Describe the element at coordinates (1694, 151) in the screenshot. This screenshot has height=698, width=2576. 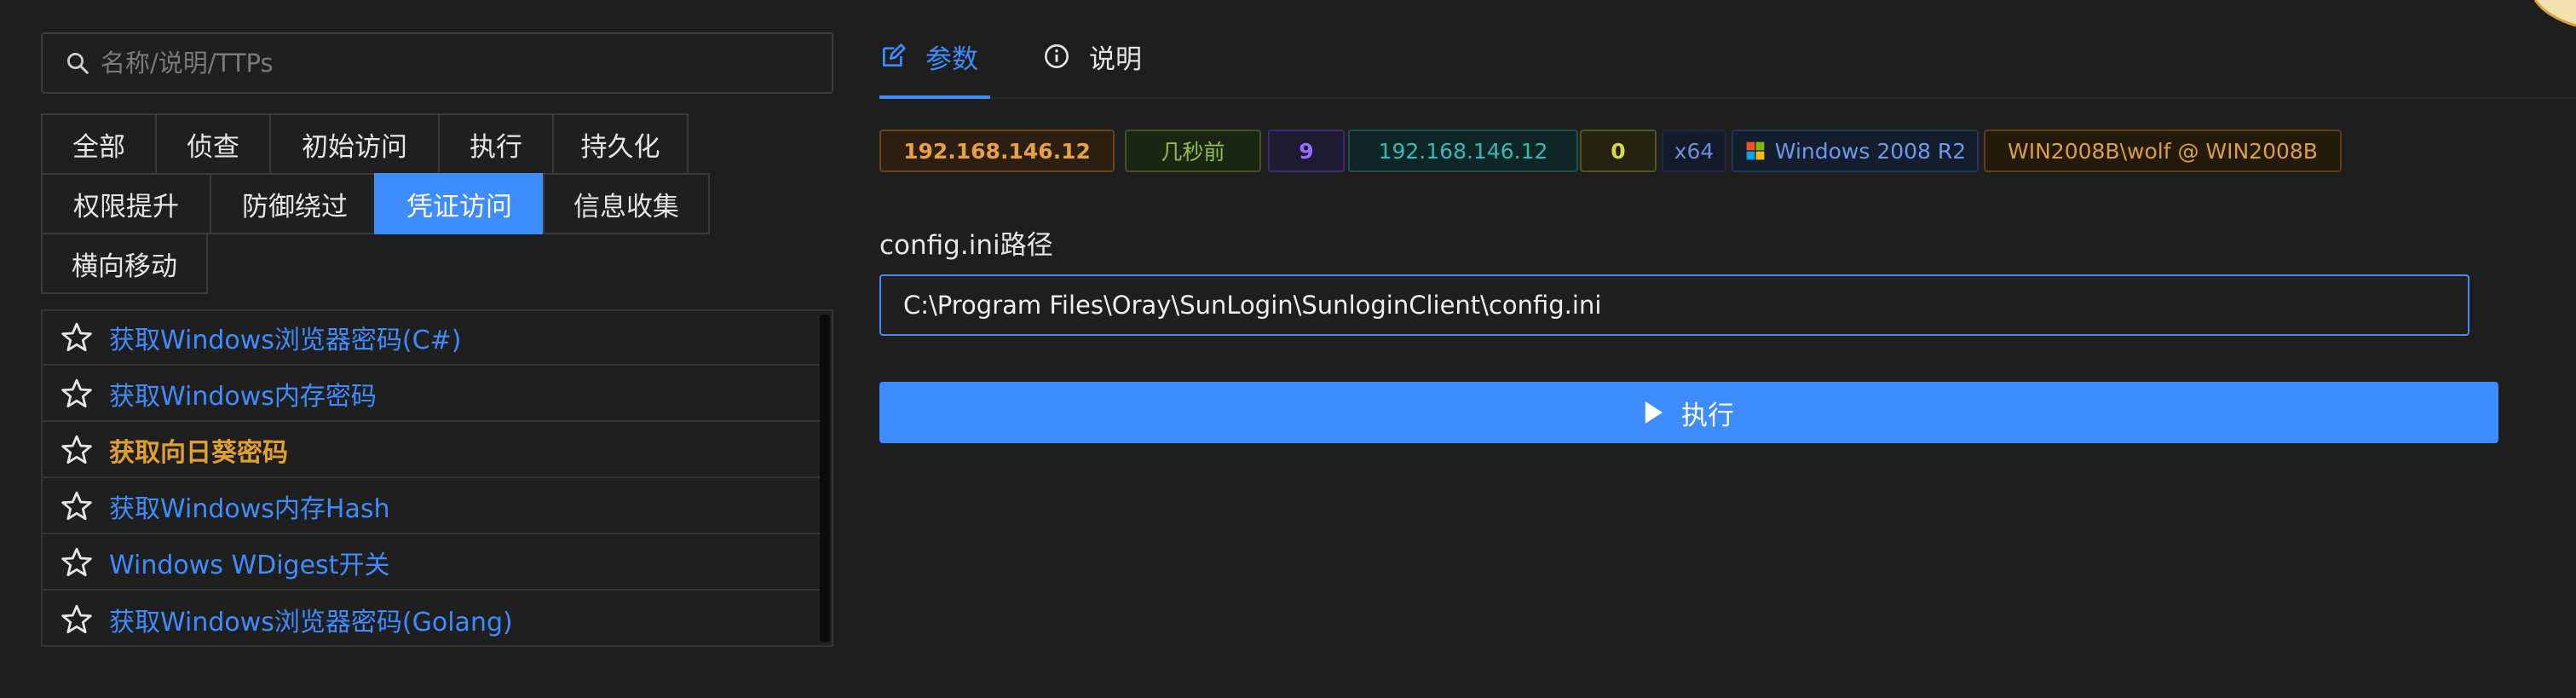
I see `arch-badge: x64` at that location.